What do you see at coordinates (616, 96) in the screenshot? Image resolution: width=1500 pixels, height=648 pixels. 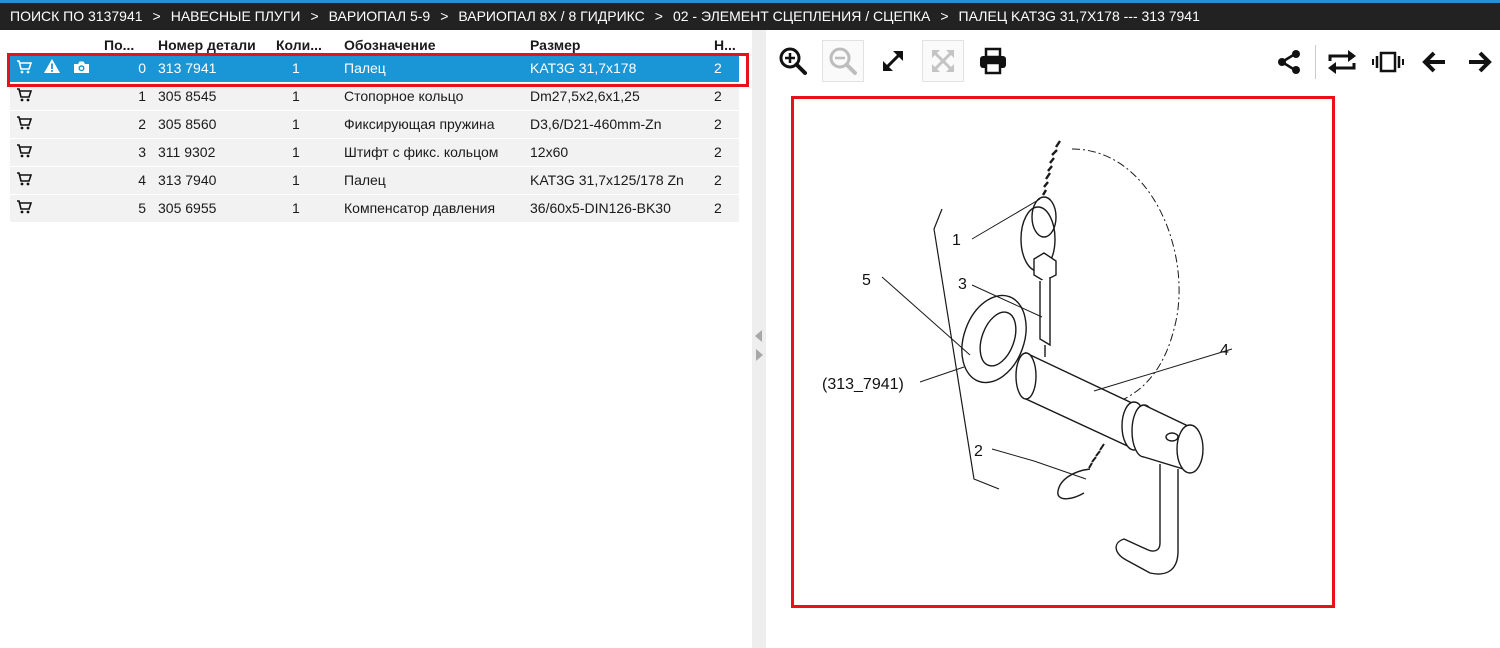 I see `cell-size: Dm27,5x2,6x1,25` at bounding box center [616, 96].